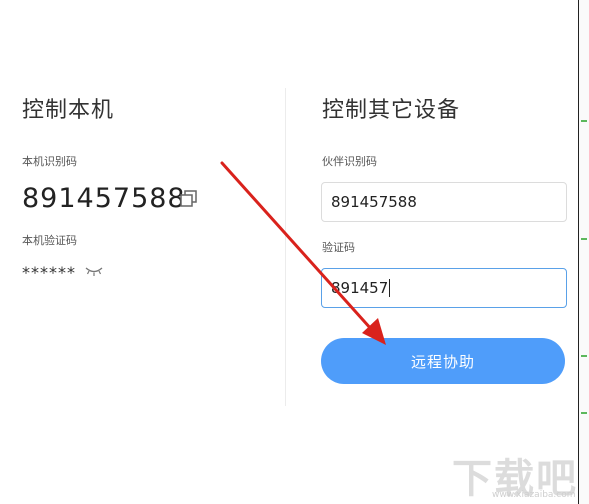 This screenshot has width=589, height=504. Describe the element at coordinates (49, 272) in the screenshot. I see `local-code-value: ******` at that location.